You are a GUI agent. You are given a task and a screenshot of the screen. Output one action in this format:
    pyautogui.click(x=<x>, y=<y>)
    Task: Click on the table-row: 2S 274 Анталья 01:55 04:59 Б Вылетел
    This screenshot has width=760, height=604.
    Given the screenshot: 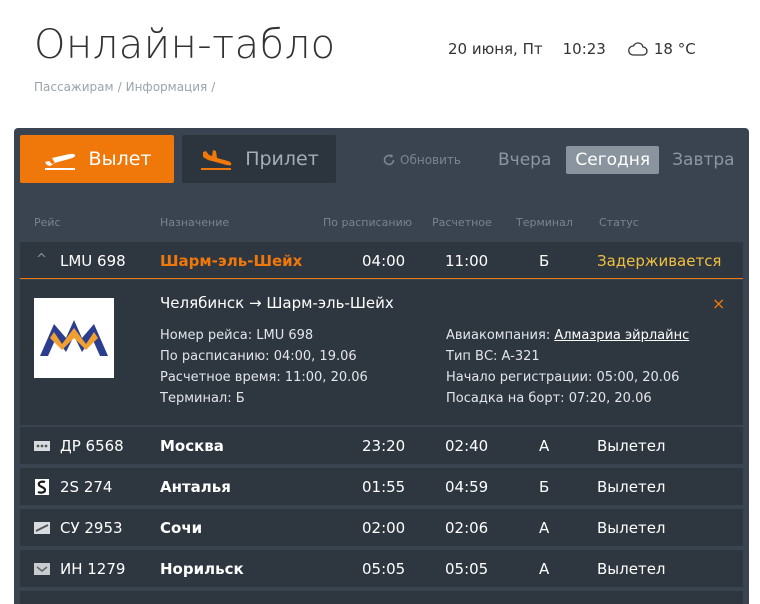 What is the action you would take?
    pyautogui.click(x=381, y=486)
    